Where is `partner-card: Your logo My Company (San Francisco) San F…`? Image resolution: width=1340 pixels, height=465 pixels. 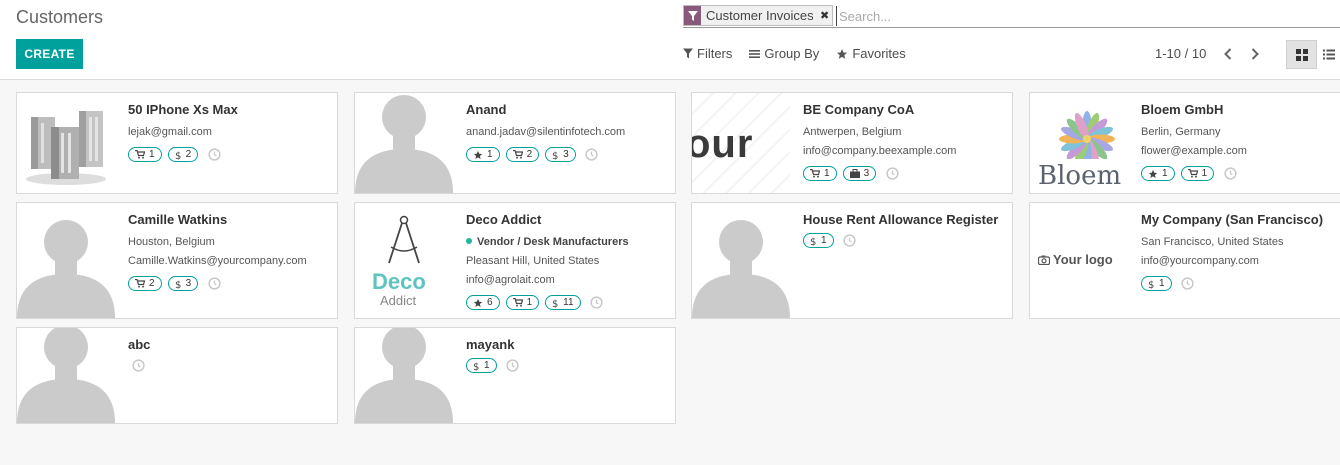
partner-card: Your logo My Company (San Francisco) San F… is located at coordinates (1184, 260).